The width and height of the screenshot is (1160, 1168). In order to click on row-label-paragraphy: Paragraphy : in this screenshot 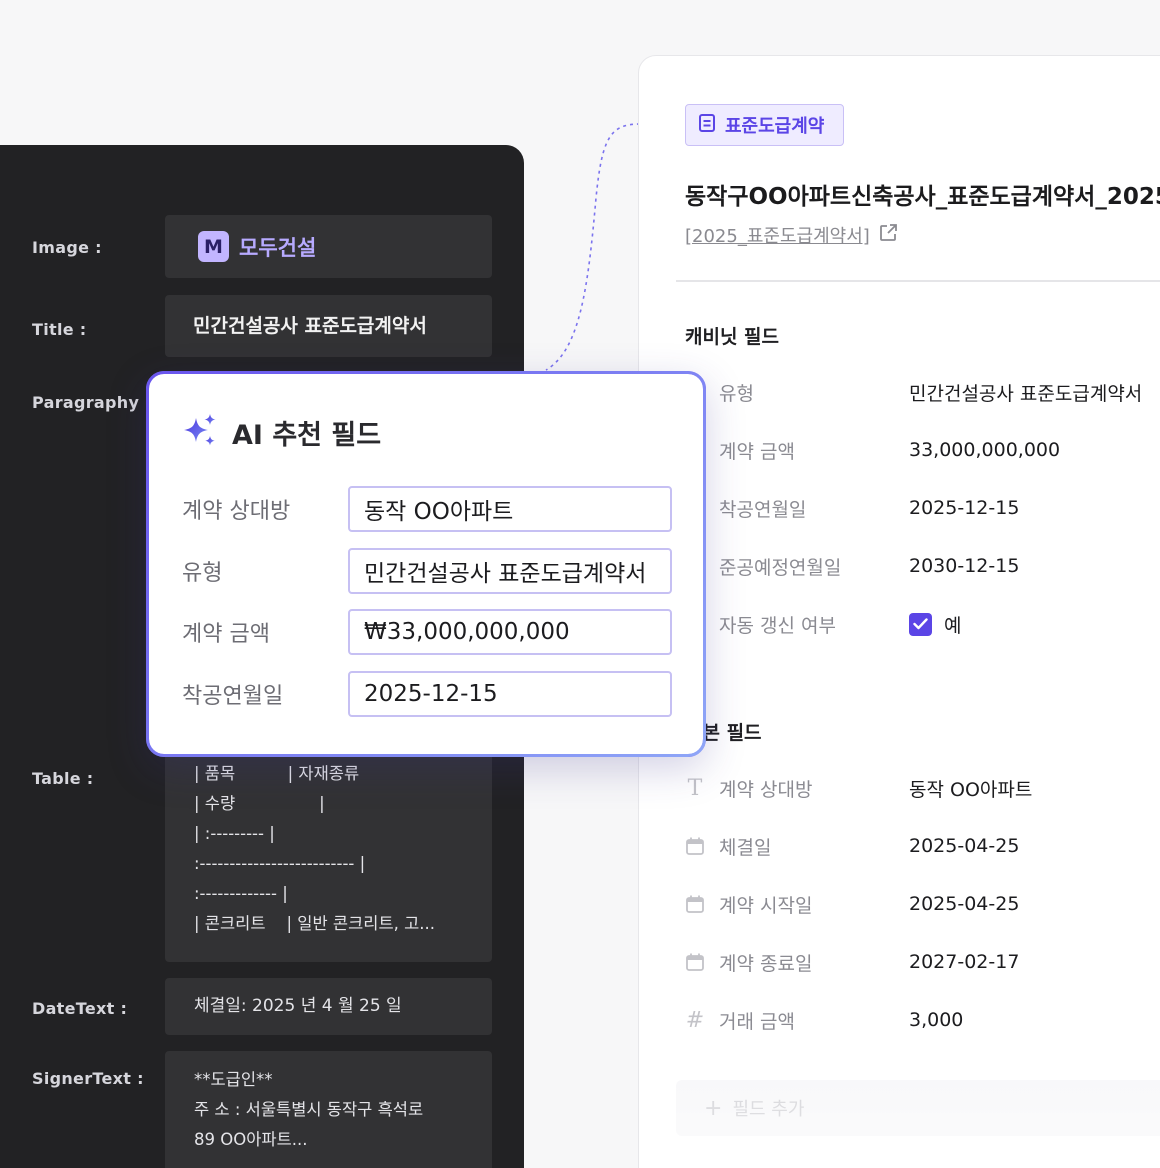, I will do `click(92, 402)`.